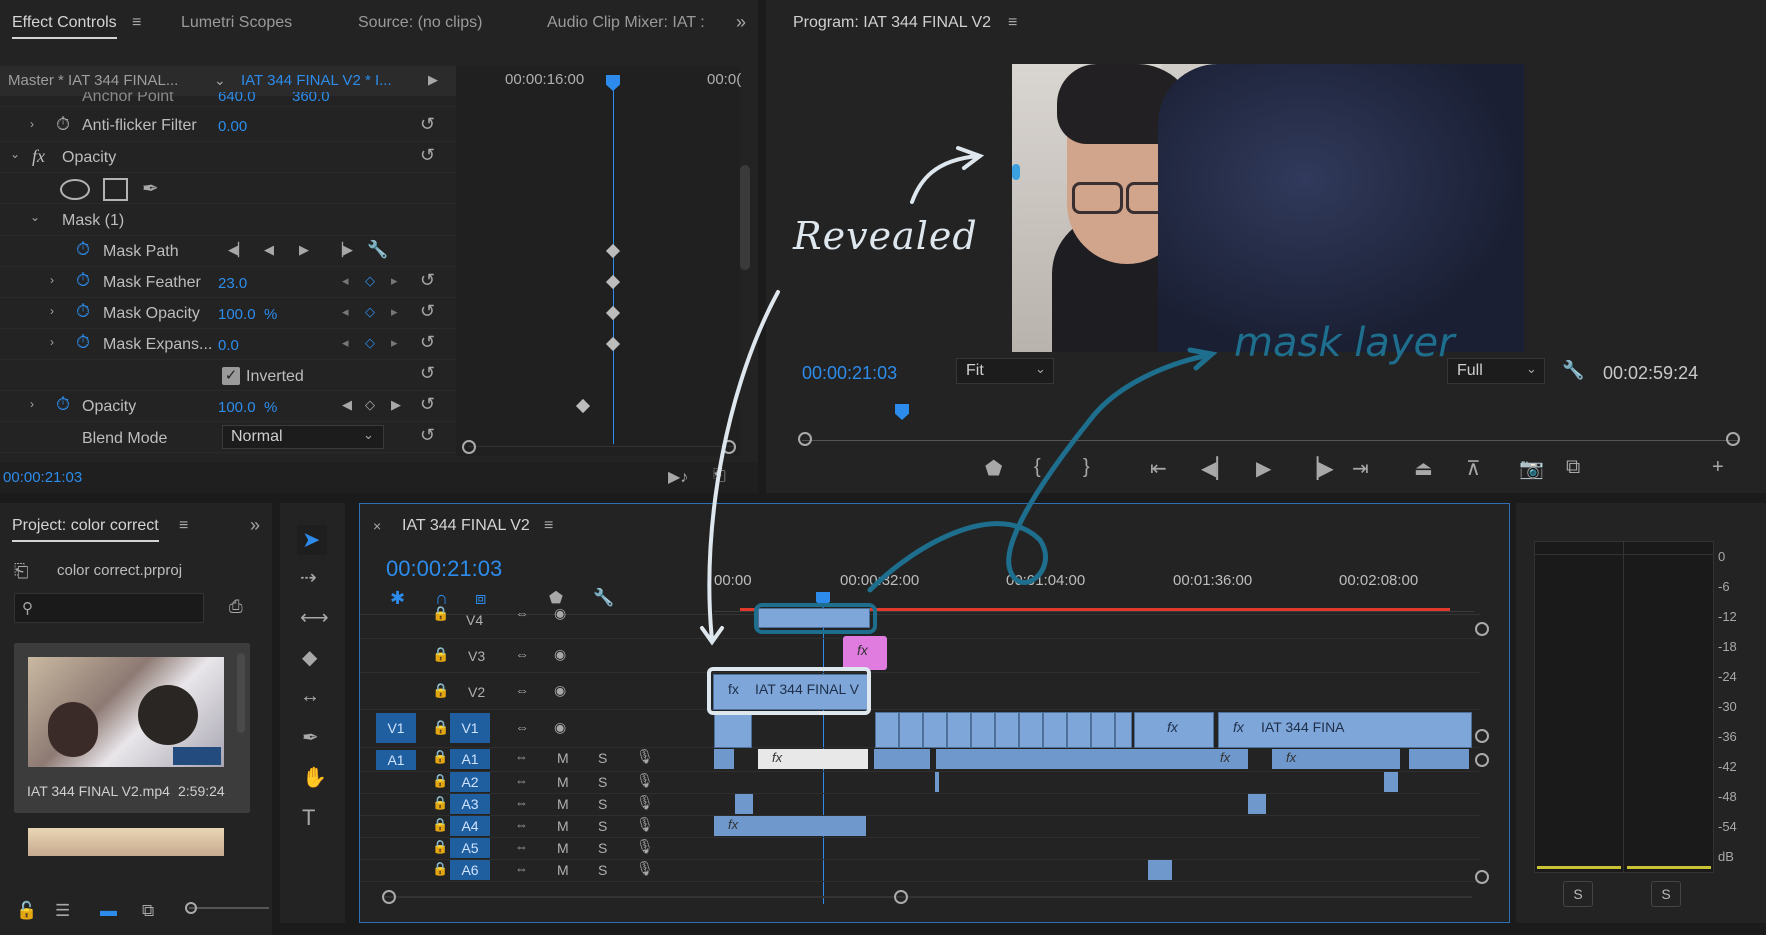 The image size is (1766, 935). Describe the element at coordinates (236, 23) in the screenshot. I see `tab-lumetri-scopes: Lumetri Scopes` at that location.